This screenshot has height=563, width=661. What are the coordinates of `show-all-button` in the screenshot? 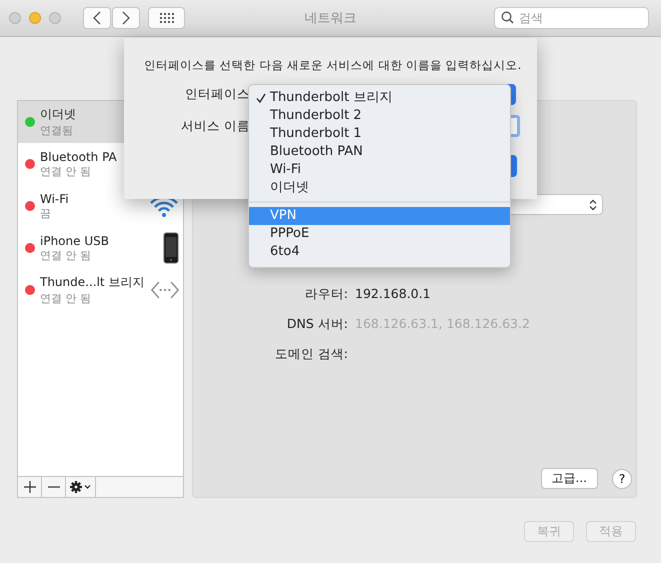 It's located at (166, 18).